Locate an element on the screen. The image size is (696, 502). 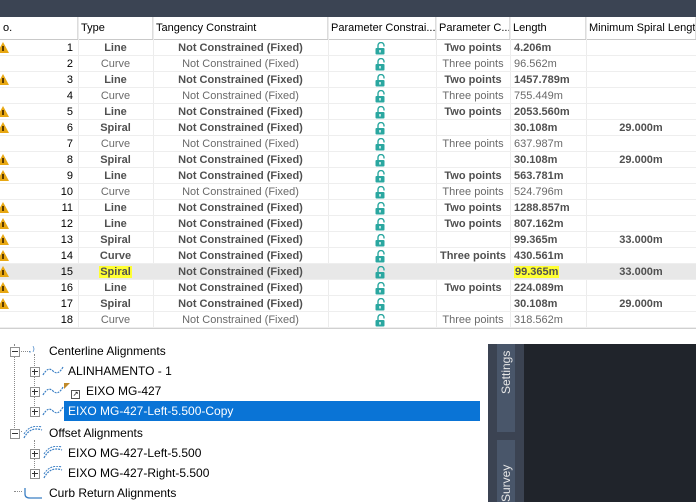
length-cell: 96.562m is located at coordinates (550, 64).